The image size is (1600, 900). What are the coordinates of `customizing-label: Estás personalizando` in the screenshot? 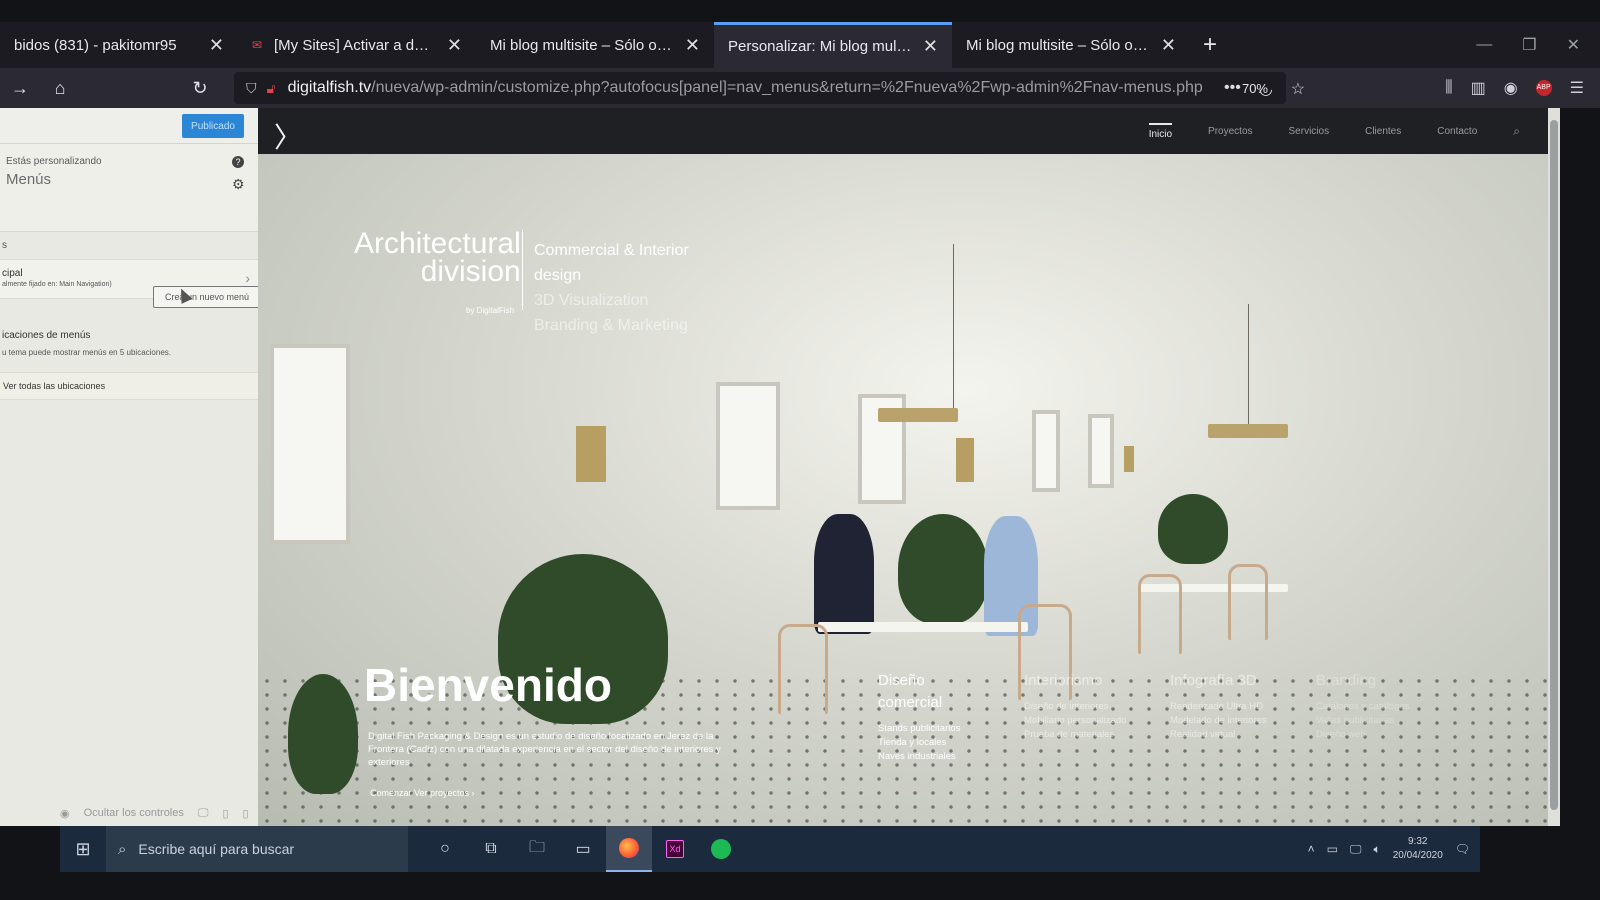 It's located at (54, 161).